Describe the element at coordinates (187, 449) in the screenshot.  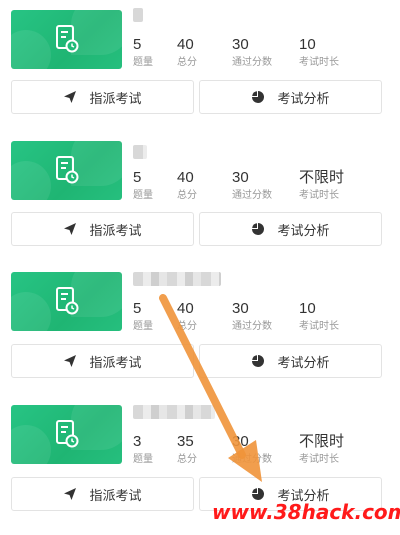
I see `stat-total-score: 35 总分` at that location.